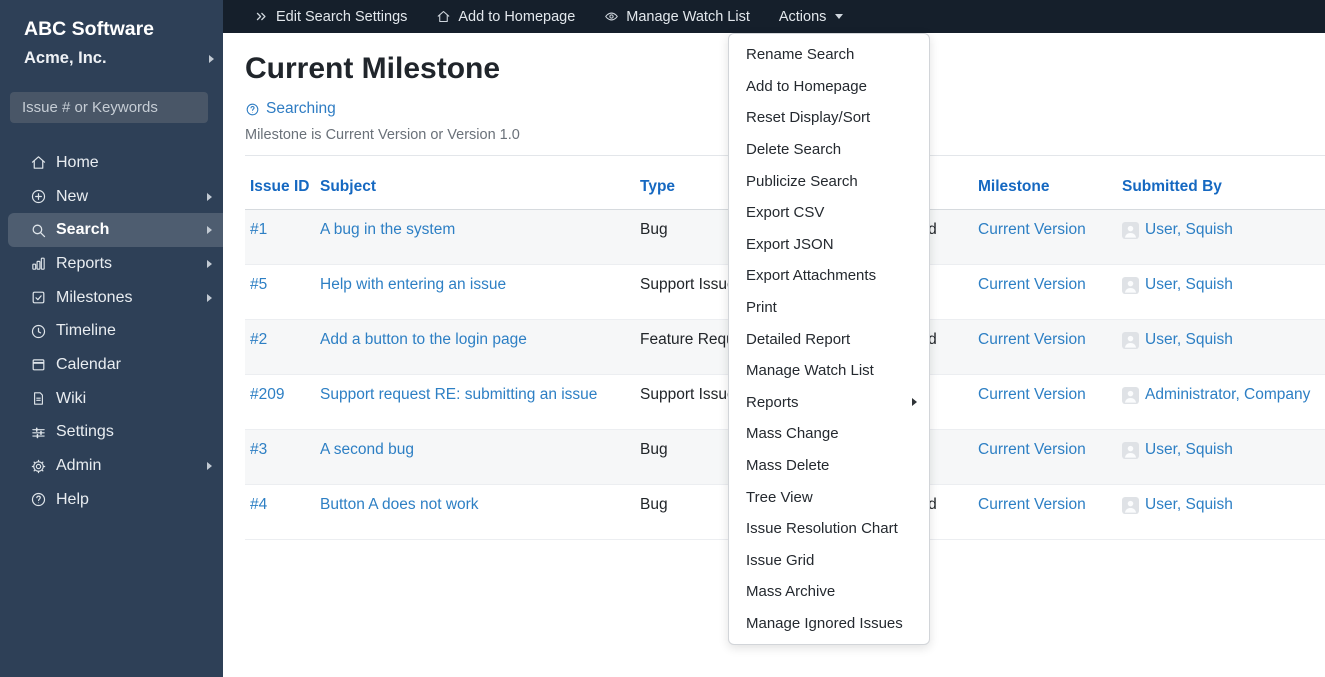 The image size is (1325, 677). What do you see at coordinates (38, 432) in the screenshot?
I see `sliders-icon` at bounding box center [38, 432].